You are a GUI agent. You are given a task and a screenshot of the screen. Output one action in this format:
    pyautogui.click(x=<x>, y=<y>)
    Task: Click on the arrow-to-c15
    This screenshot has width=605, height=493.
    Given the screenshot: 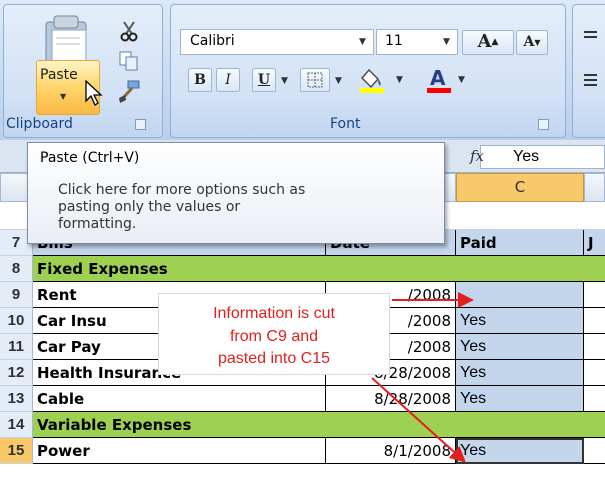 What is the action you would take?
    pyautogui.click(x=418, y=420)
    